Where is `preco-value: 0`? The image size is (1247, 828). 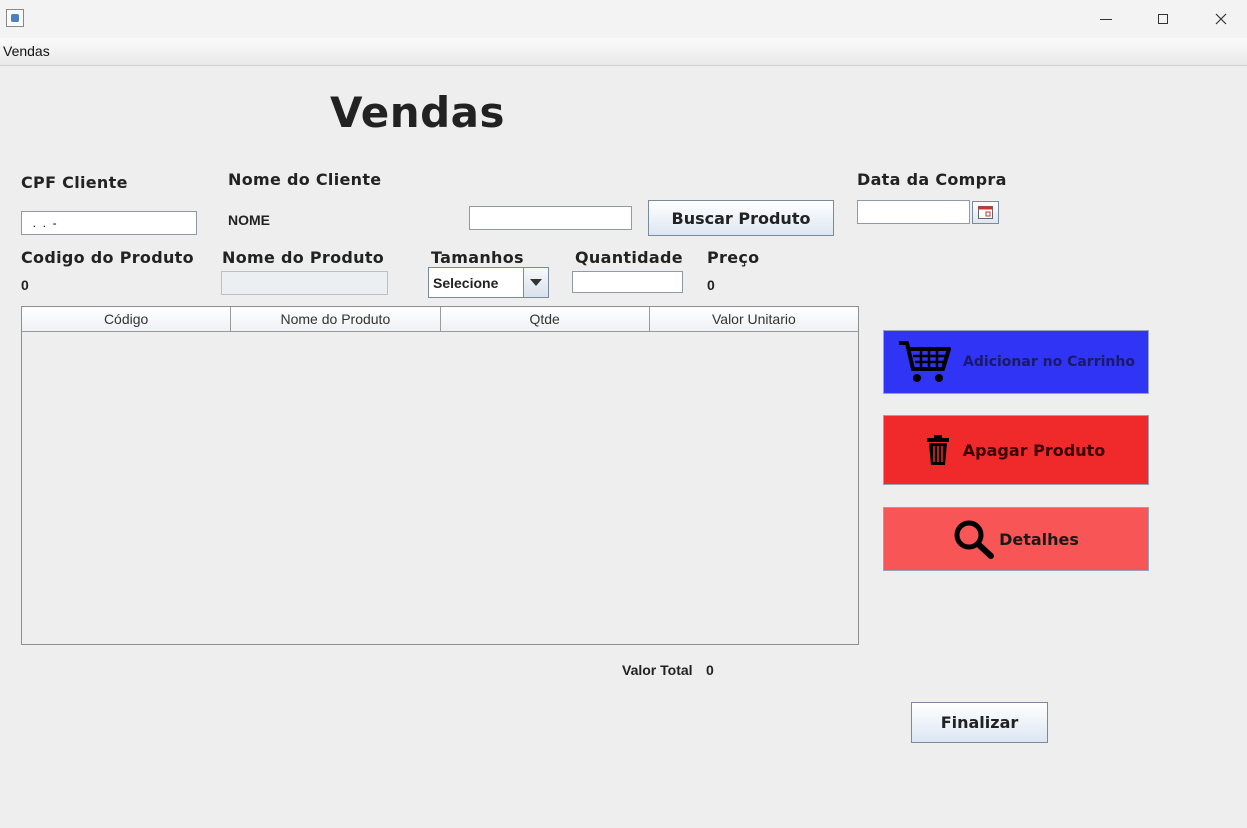
preco-value: 0 is located at coordinates (711, 285).